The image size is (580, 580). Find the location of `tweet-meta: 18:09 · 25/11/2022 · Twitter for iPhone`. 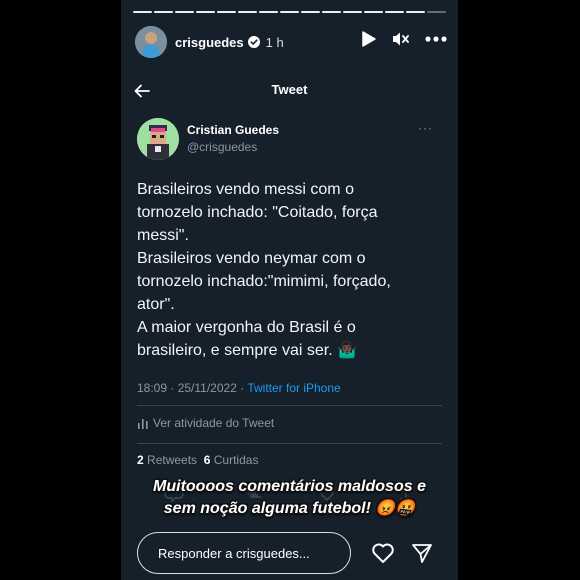

tweet-meta: 18:09 · 25/11/2022 · Twitter for iPhone is located at coordinates (239, 388).